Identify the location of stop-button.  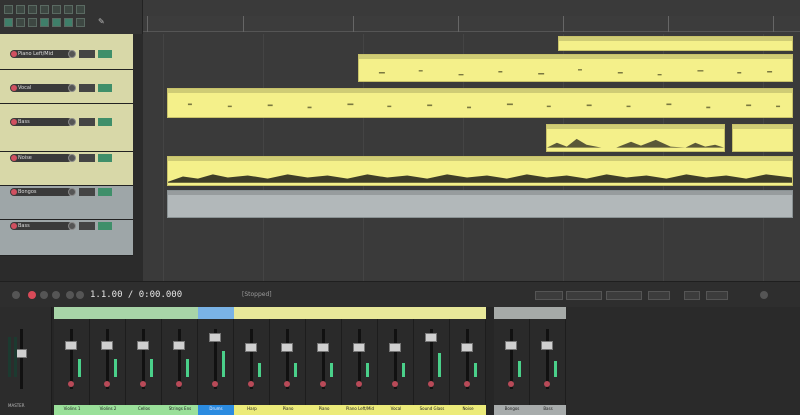
(56, 295).